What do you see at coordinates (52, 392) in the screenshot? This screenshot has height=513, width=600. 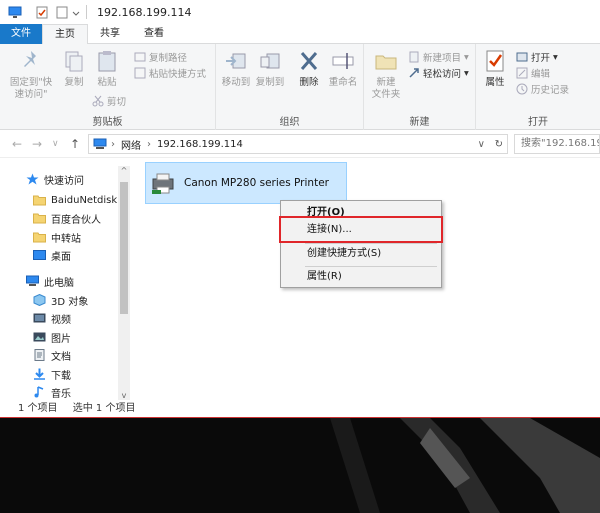 I see `nav-music: 音乐` at bounding box center [52, 392].